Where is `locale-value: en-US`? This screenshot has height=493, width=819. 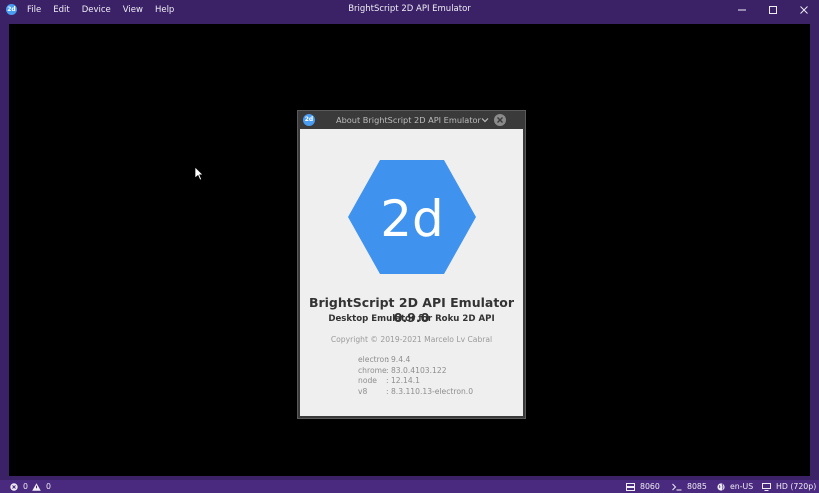
locale-value: en-US is located at coordinates (742, 486).